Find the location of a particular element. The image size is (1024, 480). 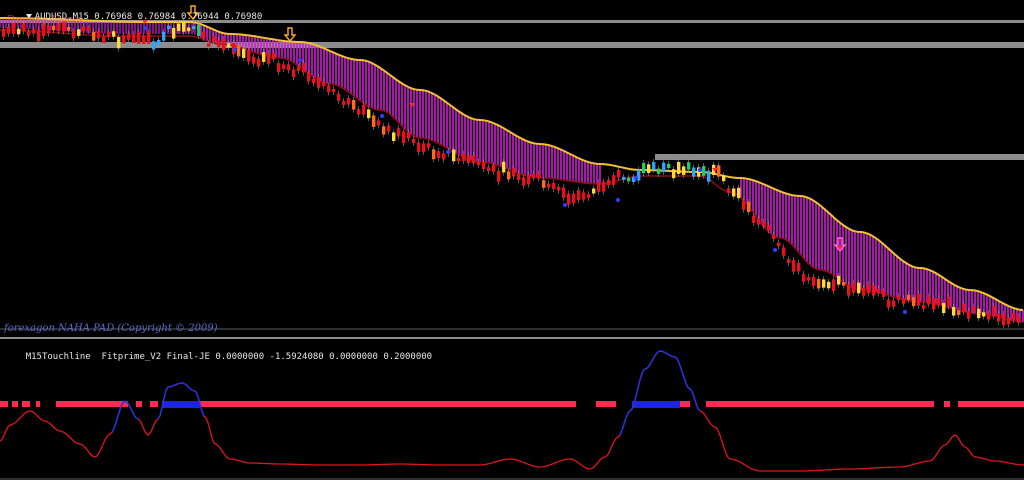

indicator-histogram is located at coordinates (512, 404).